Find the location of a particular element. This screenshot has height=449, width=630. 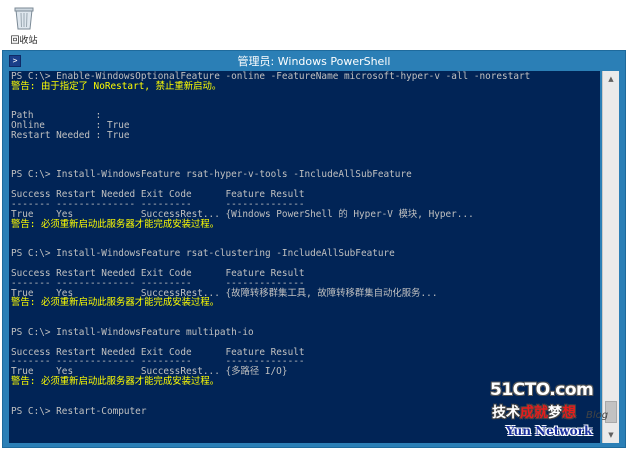

watermark-bottom-text: Yun Network is located at coordinates (549, 431).